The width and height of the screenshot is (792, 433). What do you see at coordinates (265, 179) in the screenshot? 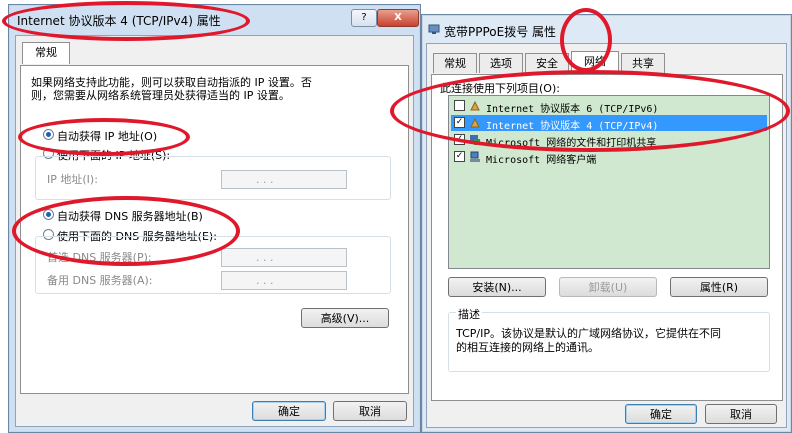
I see `ip-address-dots: . . .` at bounding box center [265, 179].